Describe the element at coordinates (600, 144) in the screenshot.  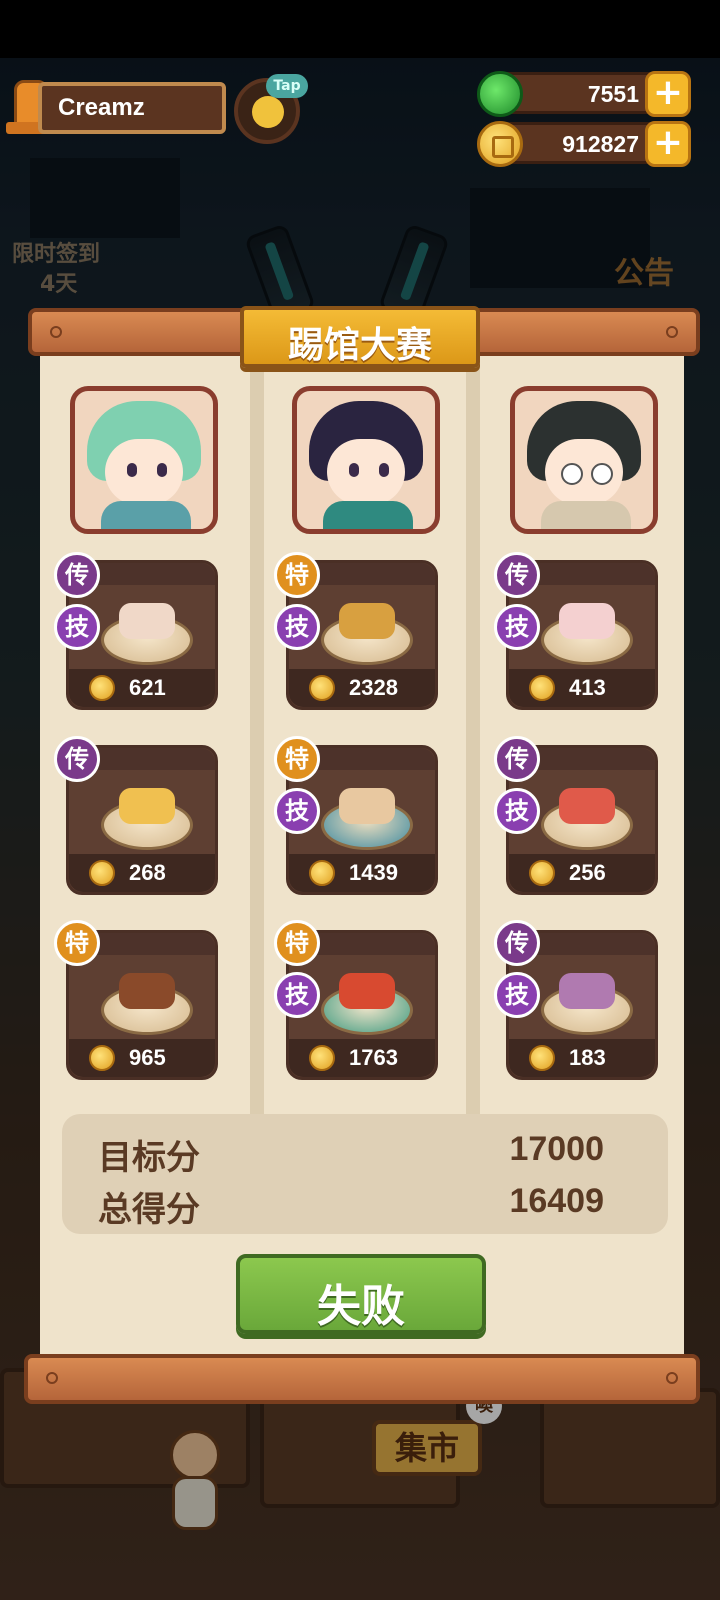
I see `coin-value: 912827` at that location.